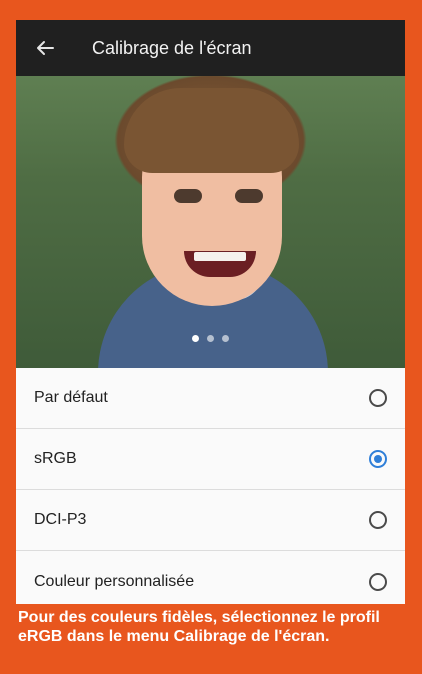 This screenshot has width=422, height=674. What do you see at coordinates (210, 520) in the screenshot?
I see `option-dci-p3: DCI-P3` at bounding box center [210, 520].